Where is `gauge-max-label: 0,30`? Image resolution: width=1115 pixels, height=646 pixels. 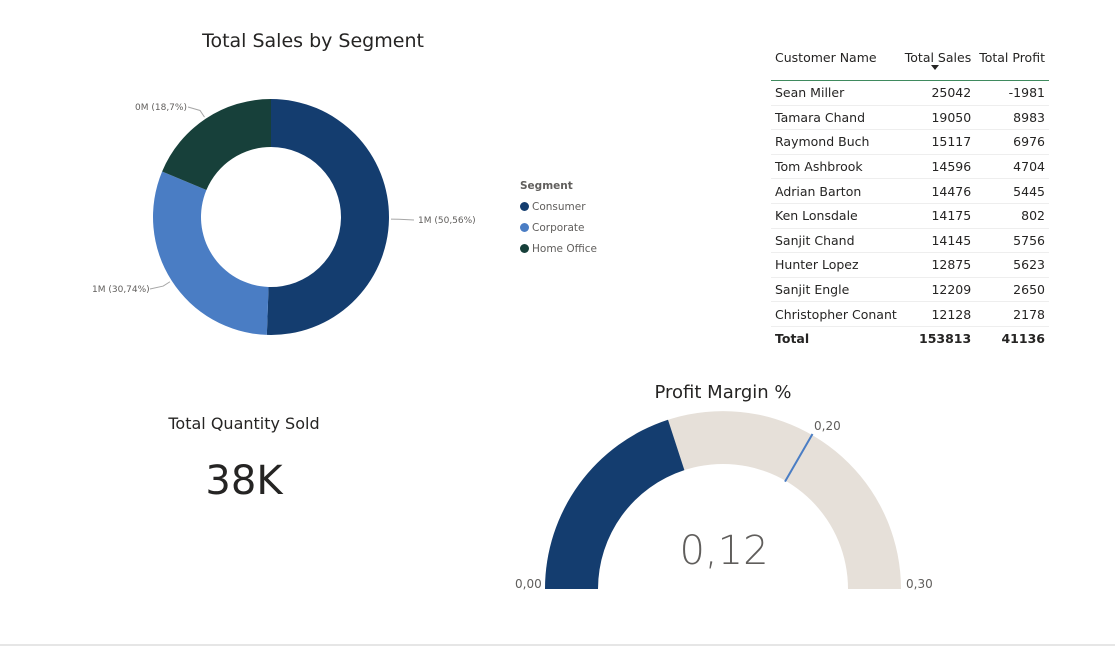
gauge-max-label: 0,30 is located at coordinates (919, 584).